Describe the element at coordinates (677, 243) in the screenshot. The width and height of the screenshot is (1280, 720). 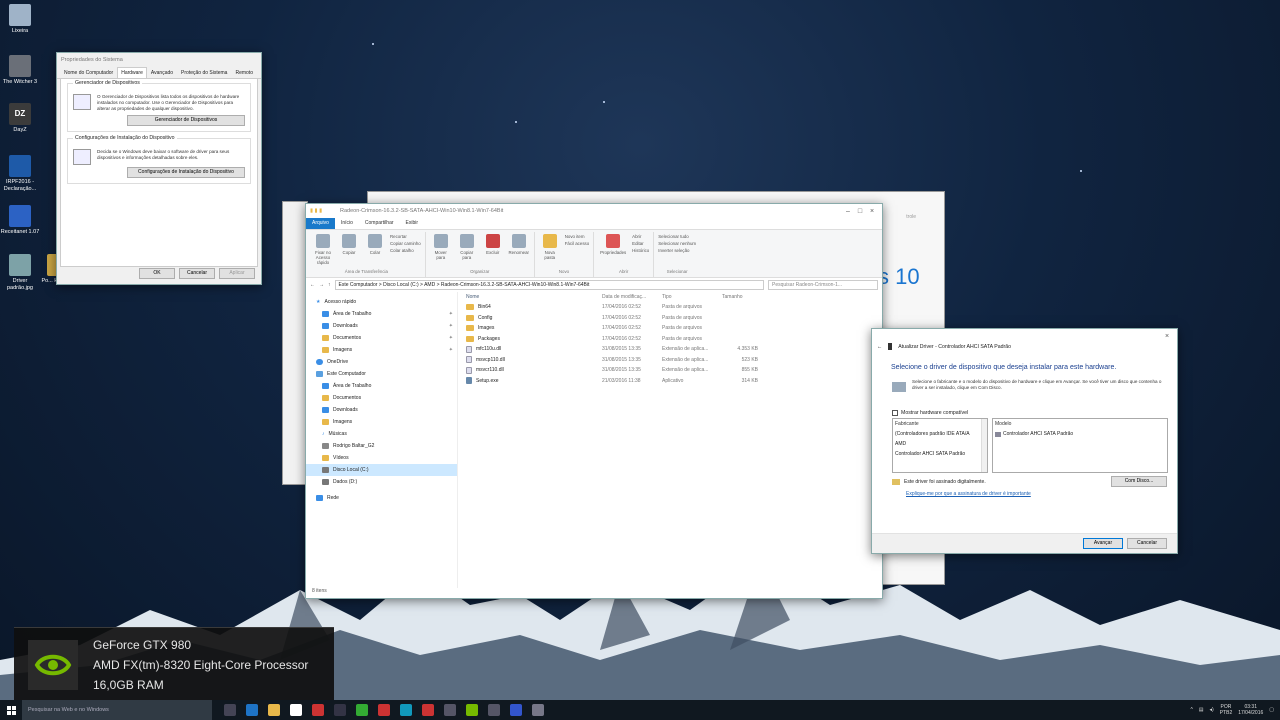
I see `select-none-button: Selecionar nenhum` at that location.